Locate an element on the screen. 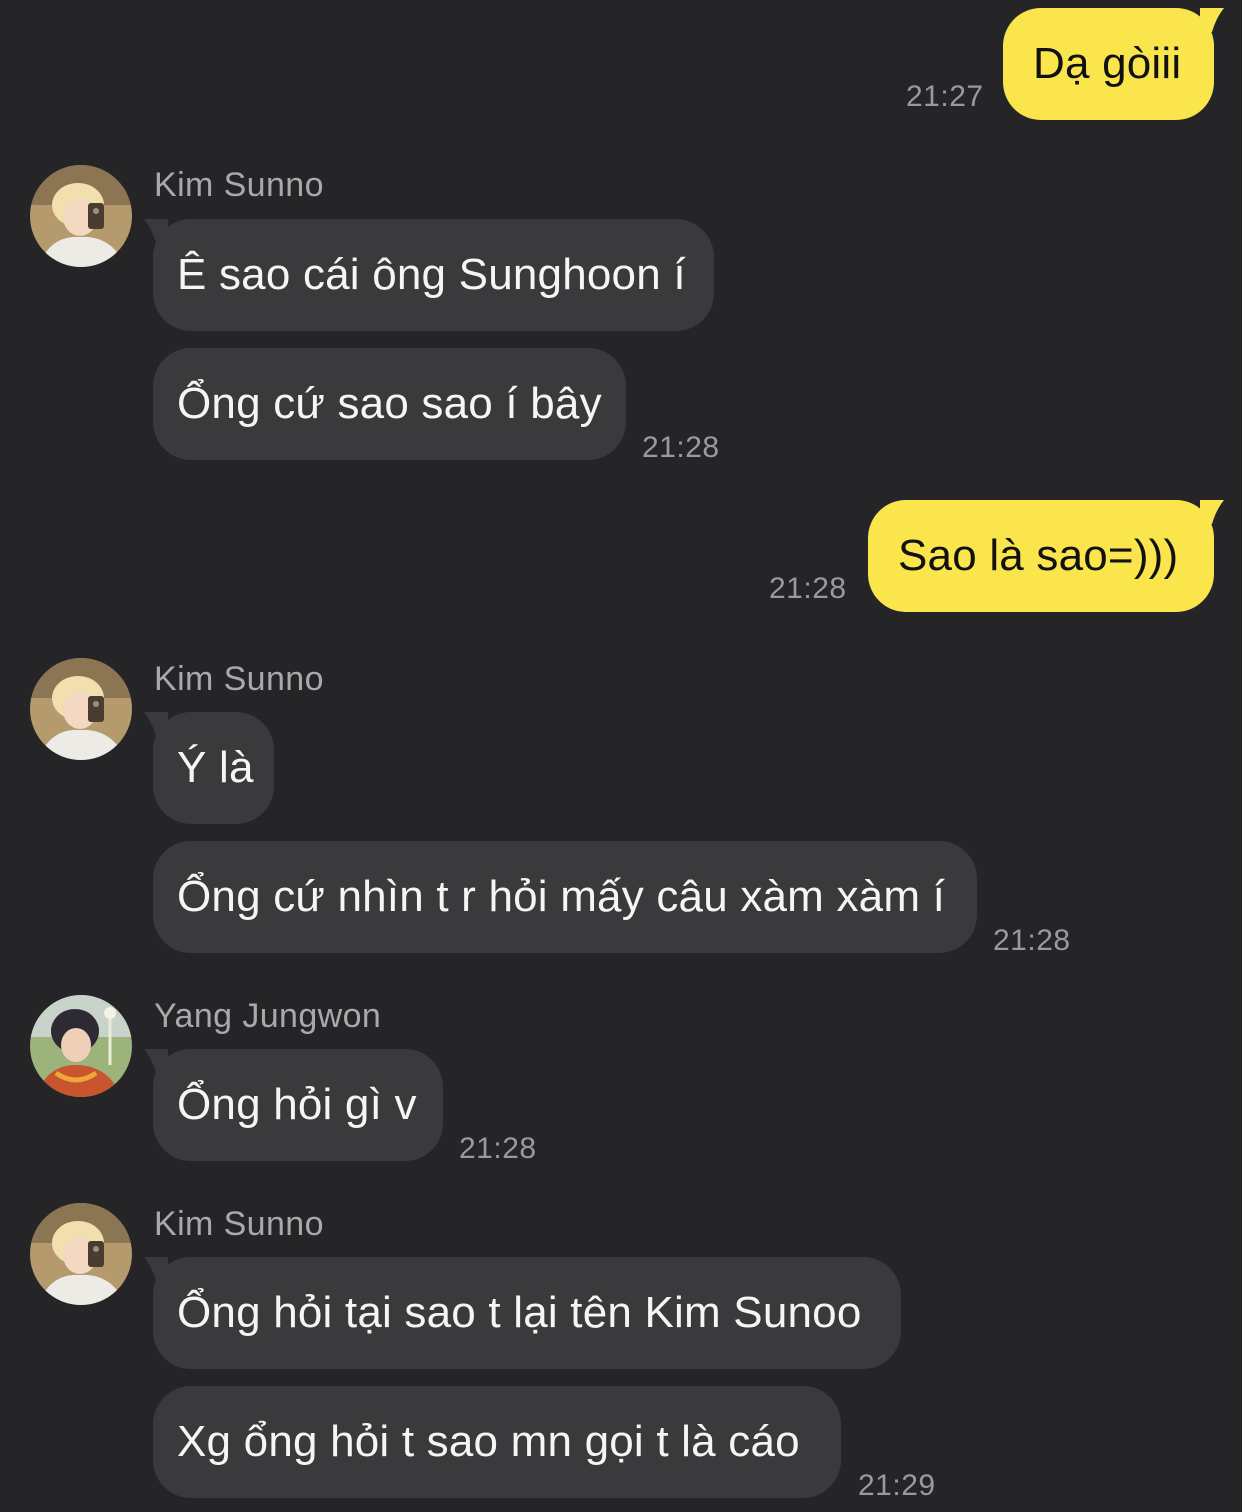 This screenshot has width=1242, height=1512. message-text: Ê sao cái ông Sunghoon í is located at coordinates (431, 274).